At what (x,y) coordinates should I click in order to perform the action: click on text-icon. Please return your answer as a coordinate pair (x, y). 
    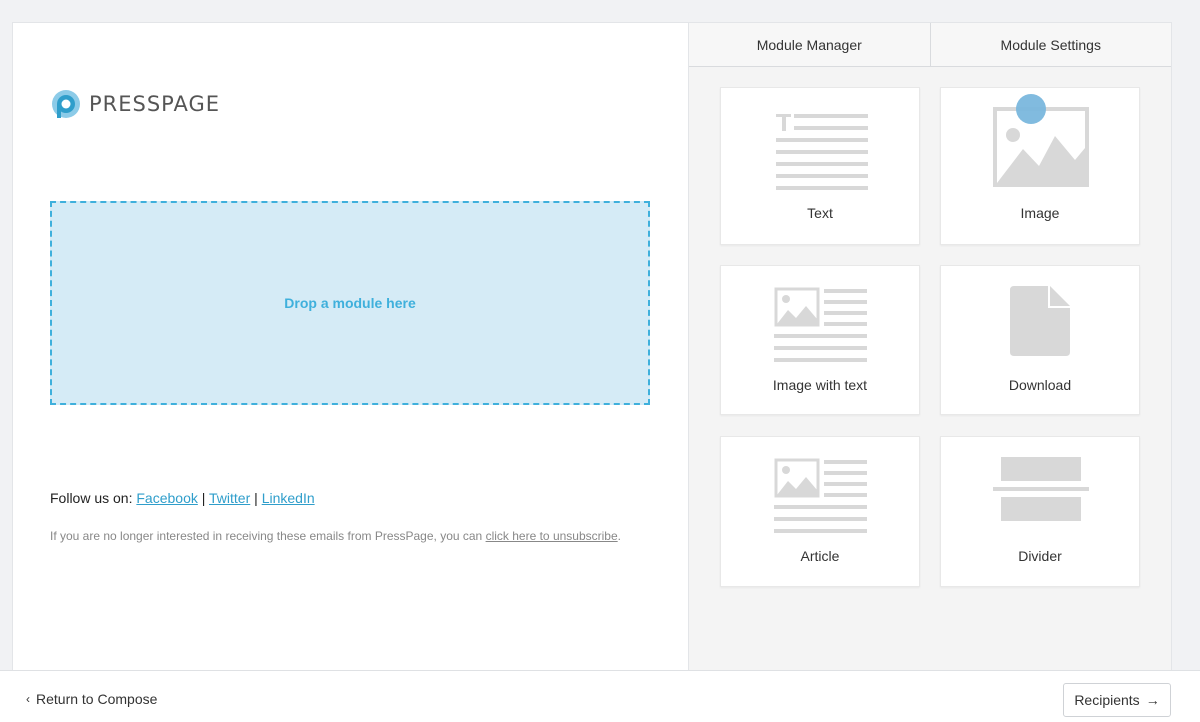
    Looking at the image, I should click on (822, 152).